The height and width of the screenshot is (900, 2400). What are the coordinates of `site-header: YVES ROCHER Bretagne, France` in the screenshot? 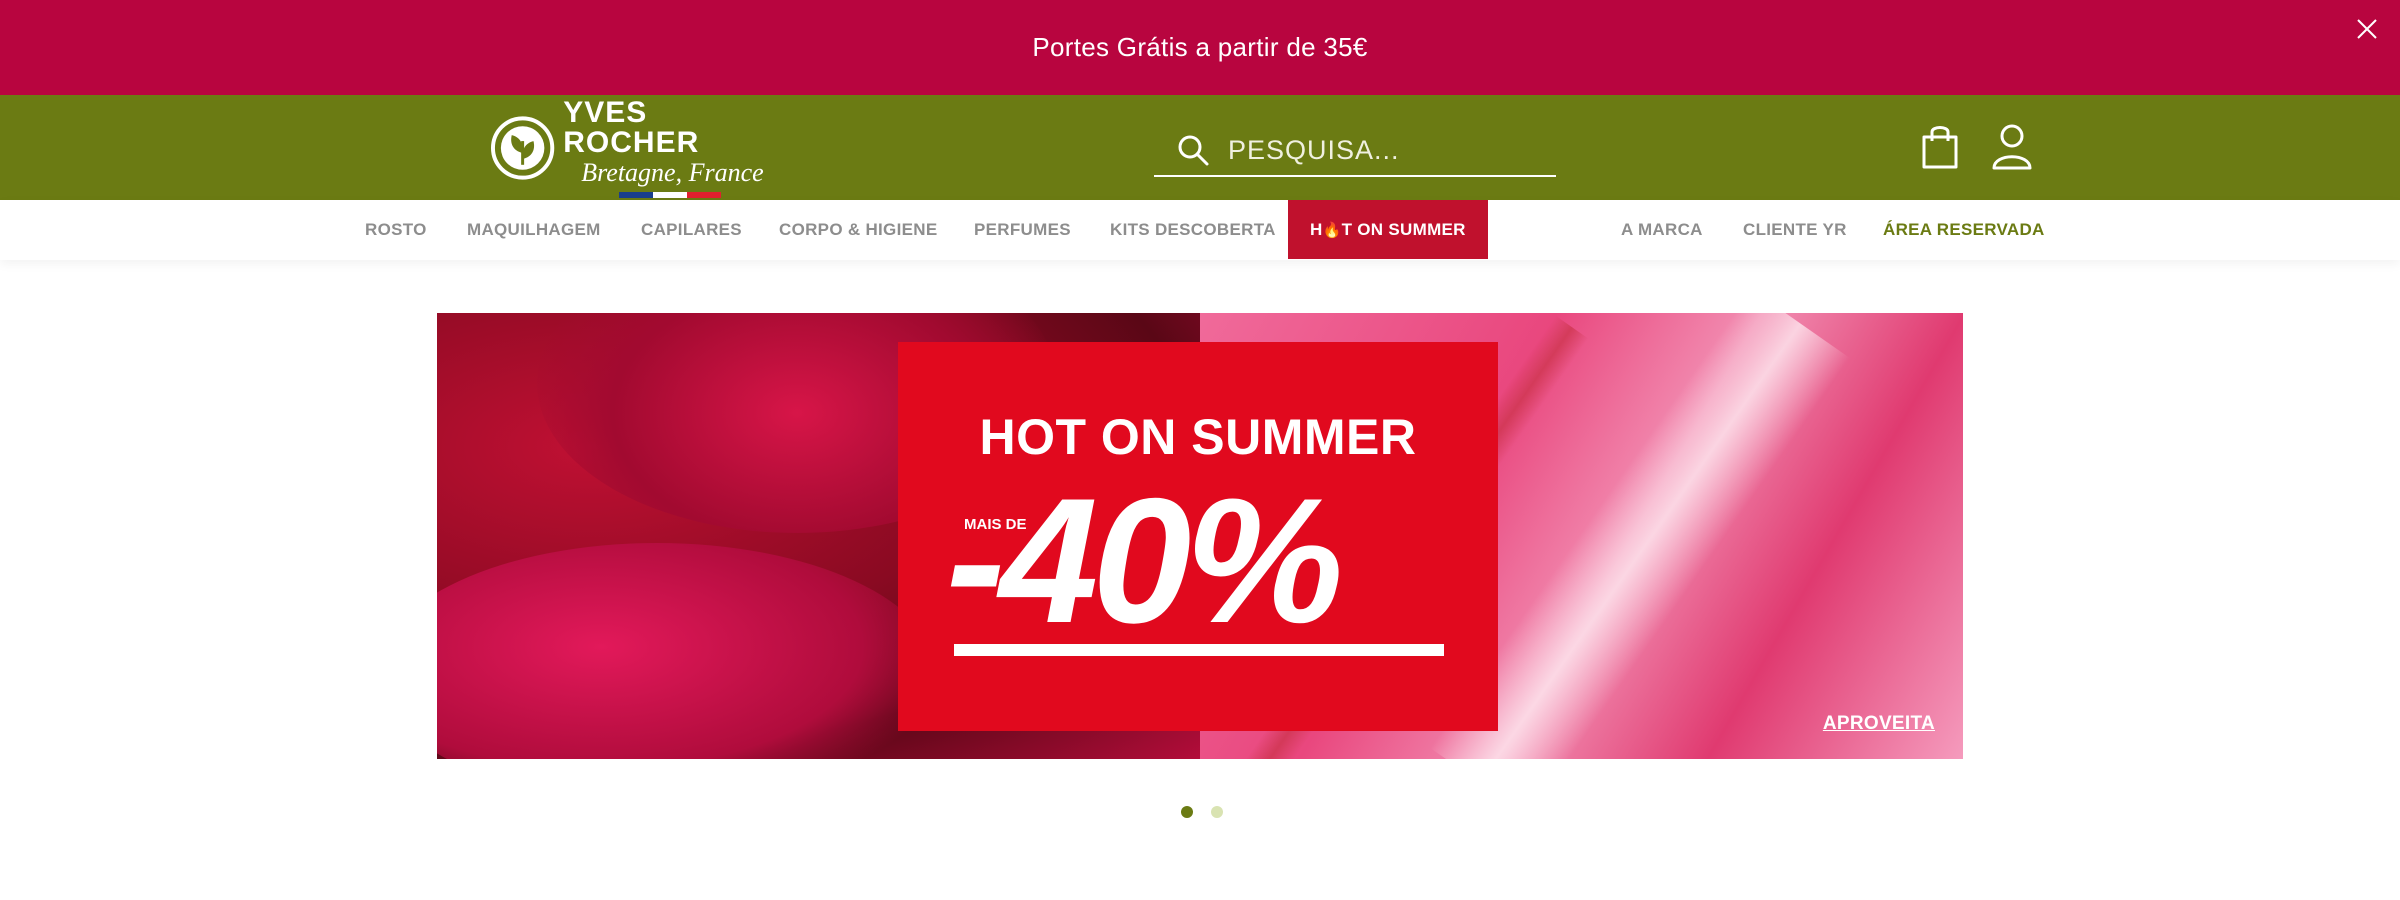 It's located at (1200, 147).